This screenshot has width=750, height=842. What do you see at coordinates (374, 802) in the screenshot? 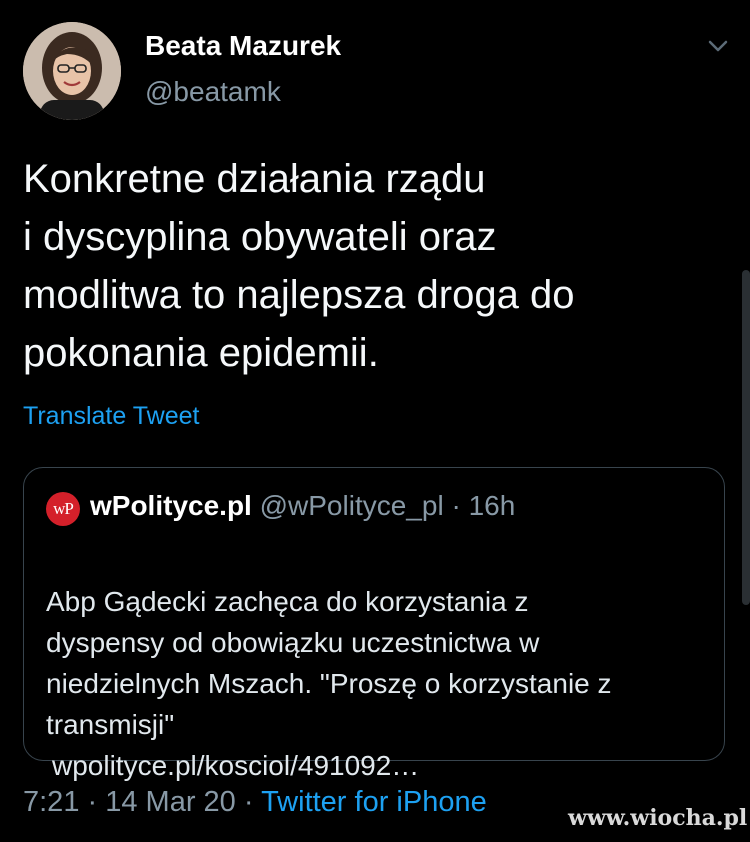
I see `tweet-source-link: Twitter for iPhone` at bounding box center [374, 802].